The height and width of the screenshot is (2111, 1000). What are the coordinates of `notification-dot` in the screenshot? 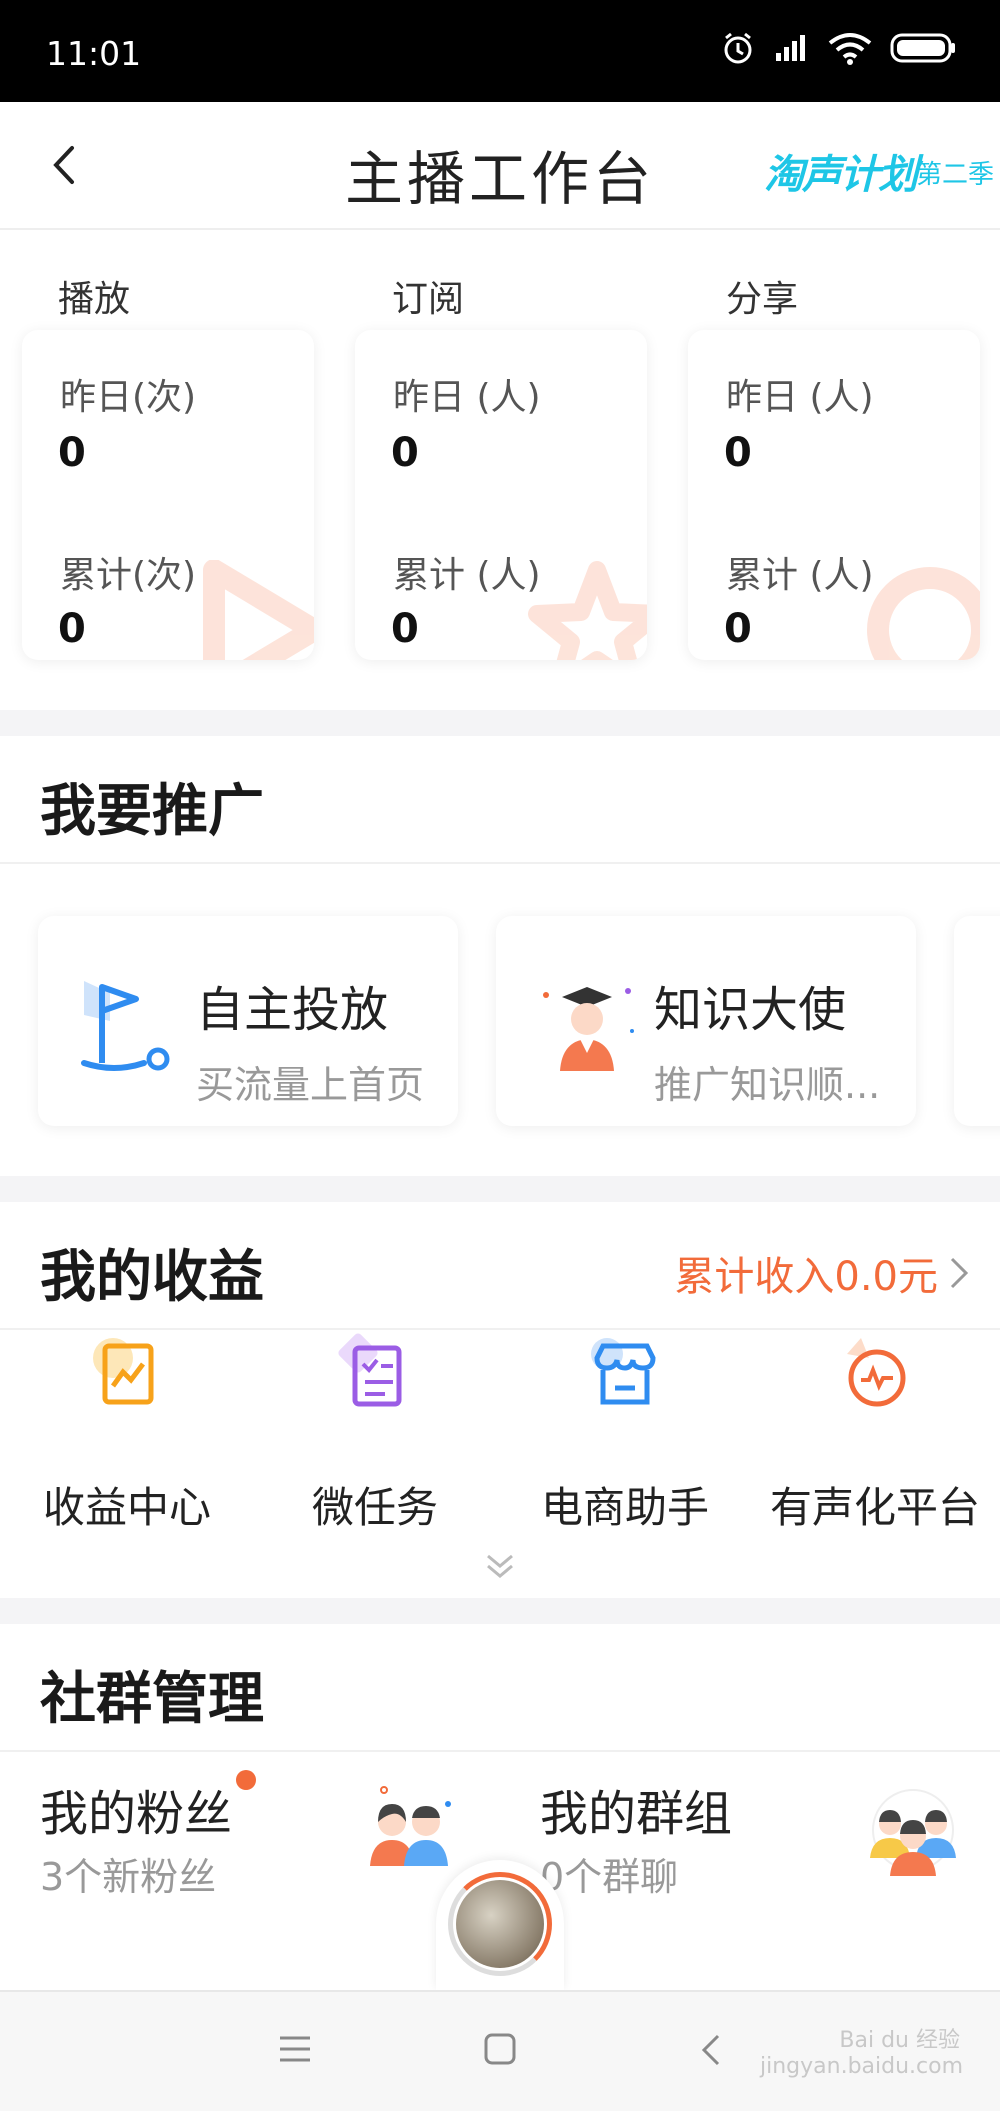 It's located at (246, 1780).